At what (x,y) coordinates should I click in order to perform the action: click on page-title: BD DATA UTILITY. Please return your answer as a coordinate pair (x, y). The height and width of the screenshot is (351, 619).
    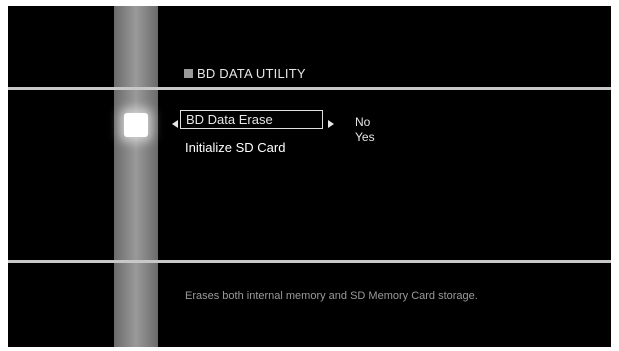
    Looking at the image, I should click on (251, 73).